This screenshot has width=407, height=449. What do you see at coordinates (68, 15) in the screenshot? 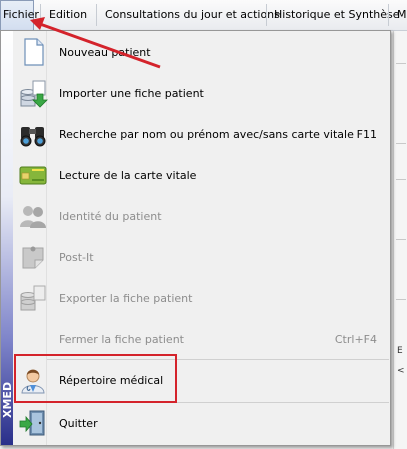
I see `menu-edition: Edition` at bounding box center [68, 15].